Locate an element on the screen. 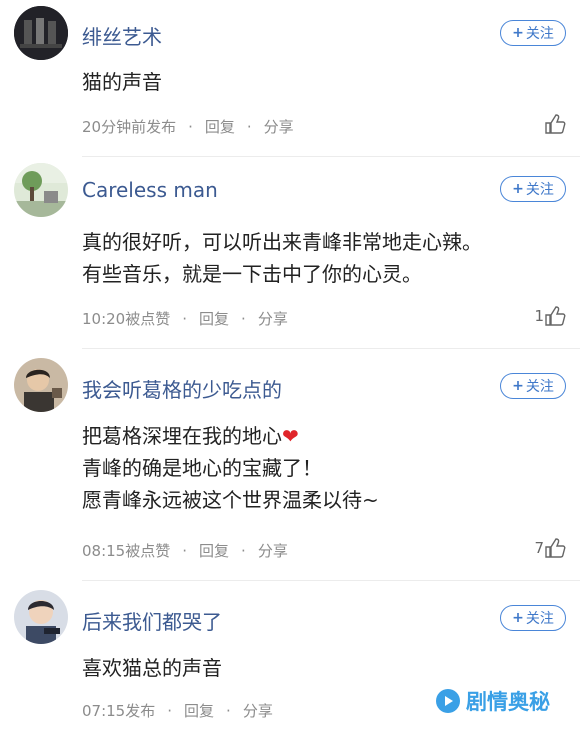  username: 我会听葛格的少吃点的 is located at coordinates (182, 388).